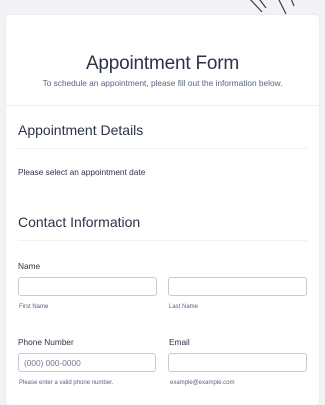  I want to click on first-name-sublabel: First Name, so click(34, 307).